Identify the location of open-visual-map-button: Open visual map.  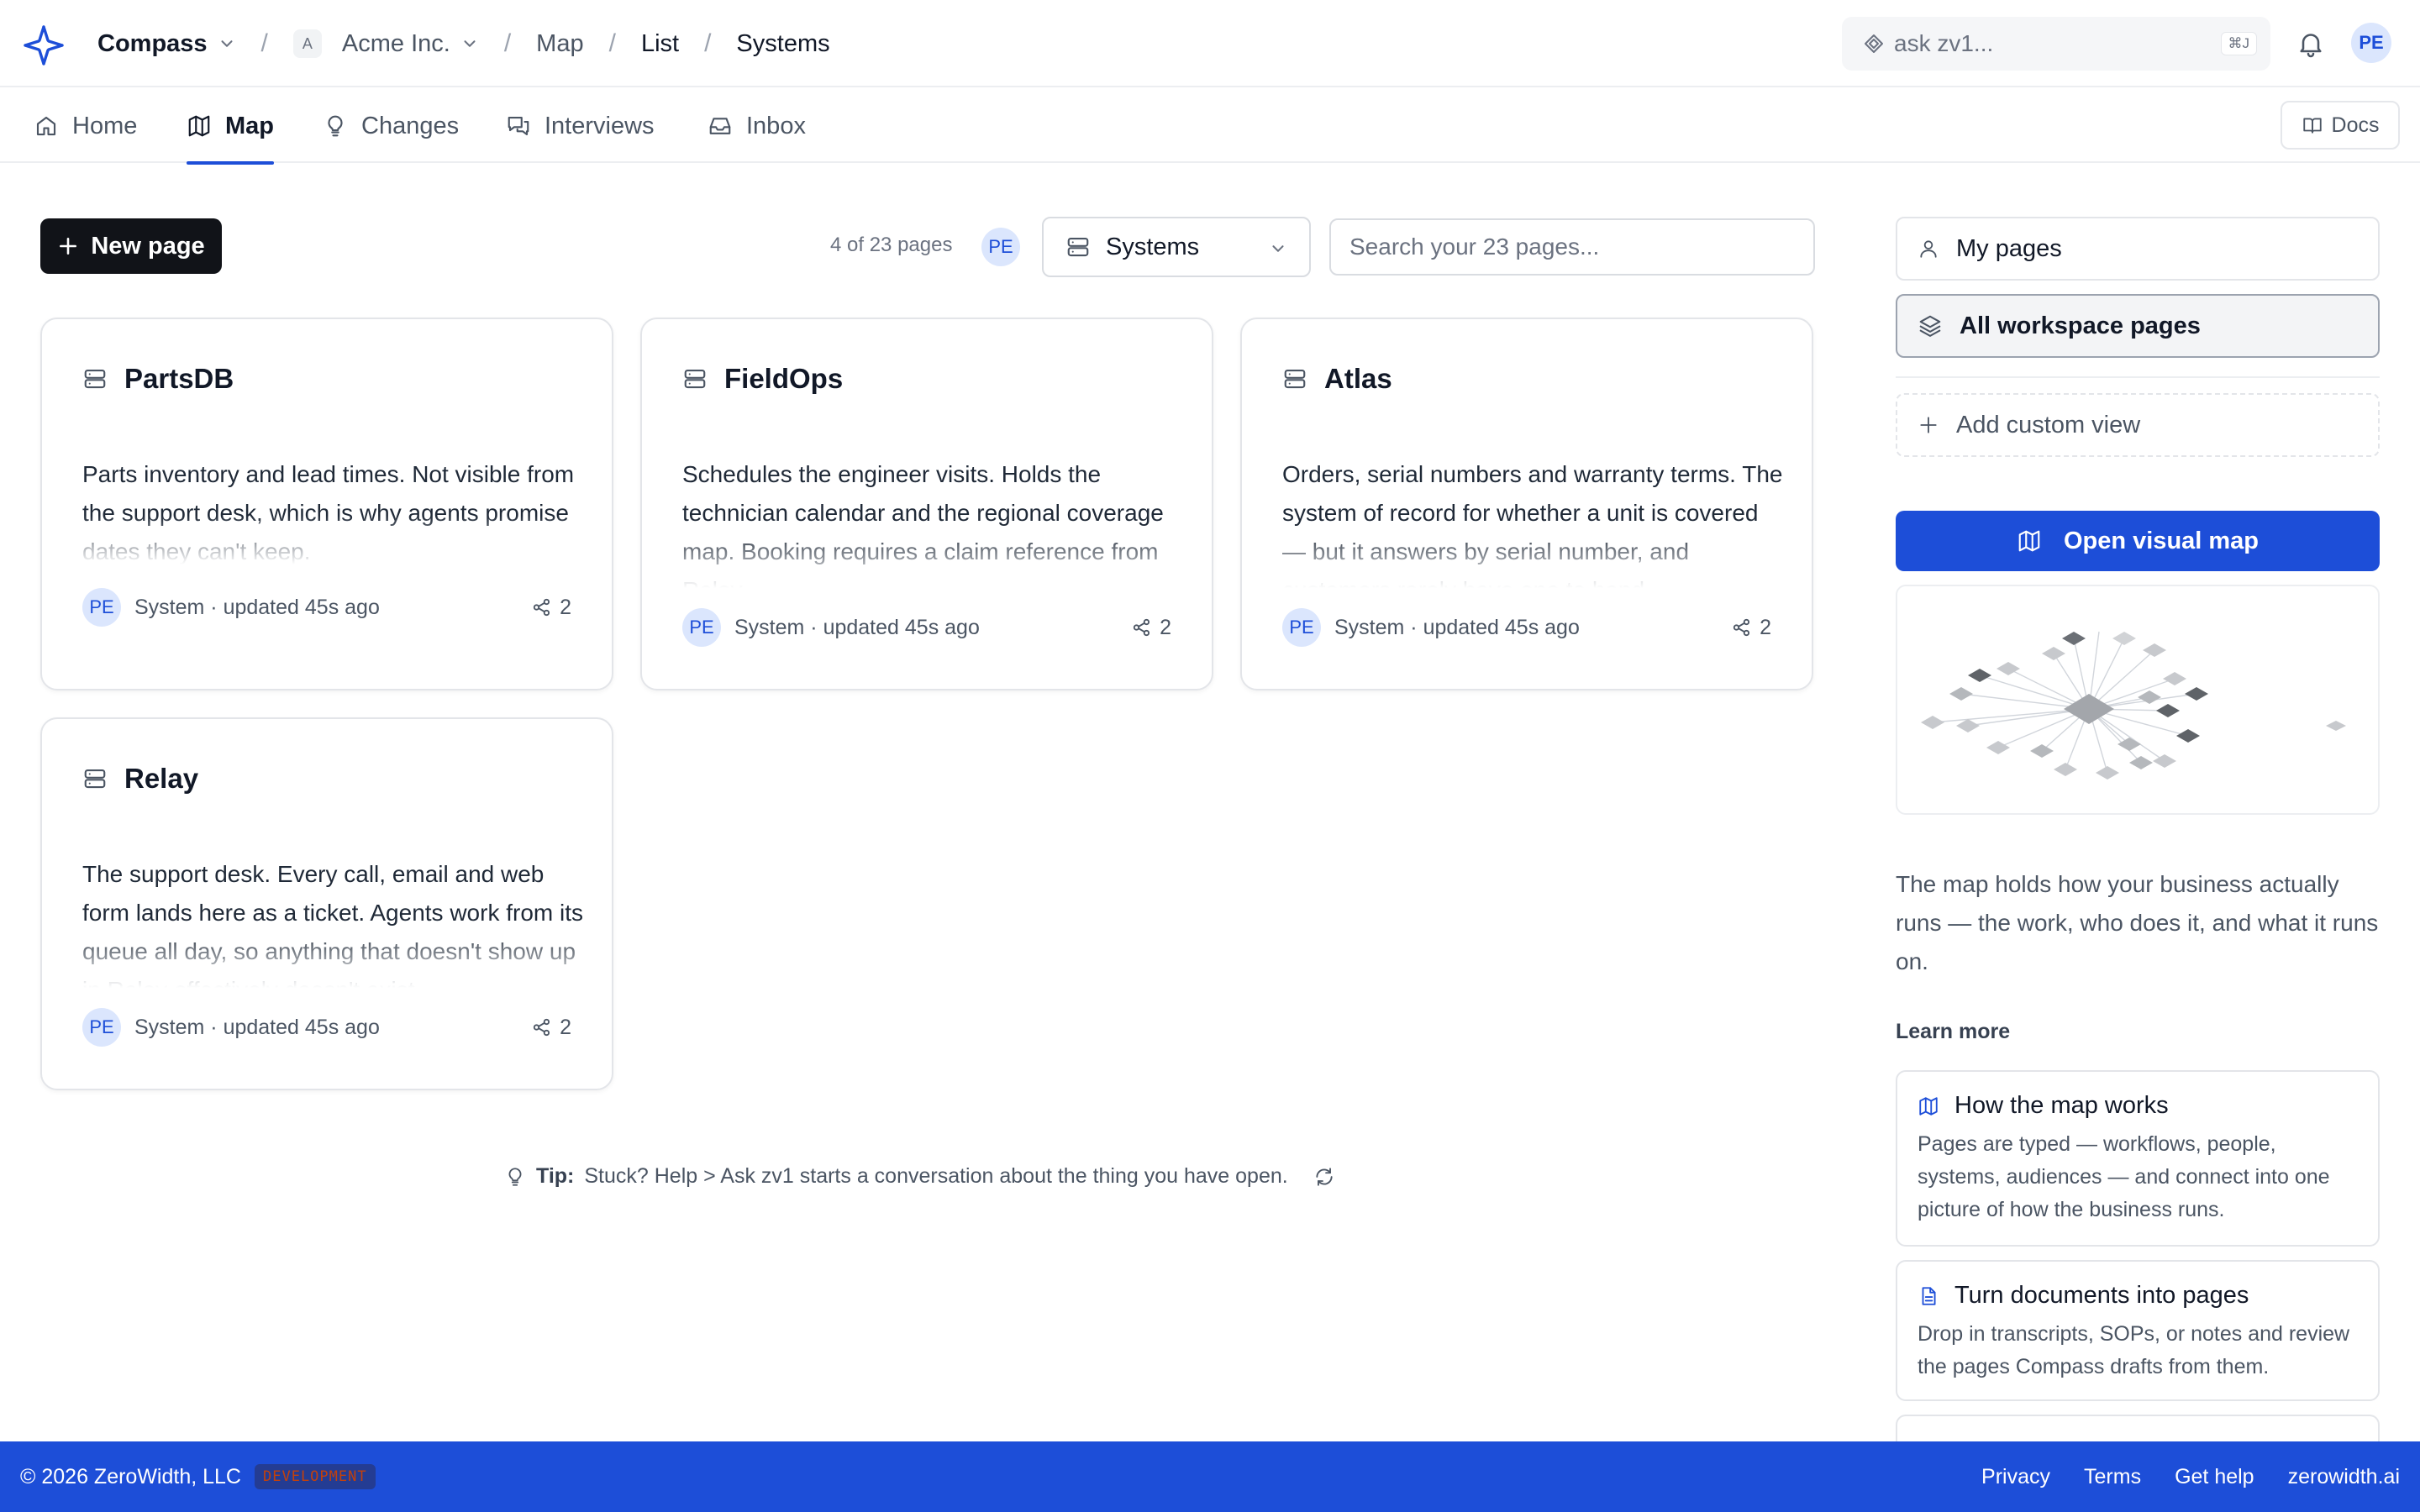
(2138, 541).